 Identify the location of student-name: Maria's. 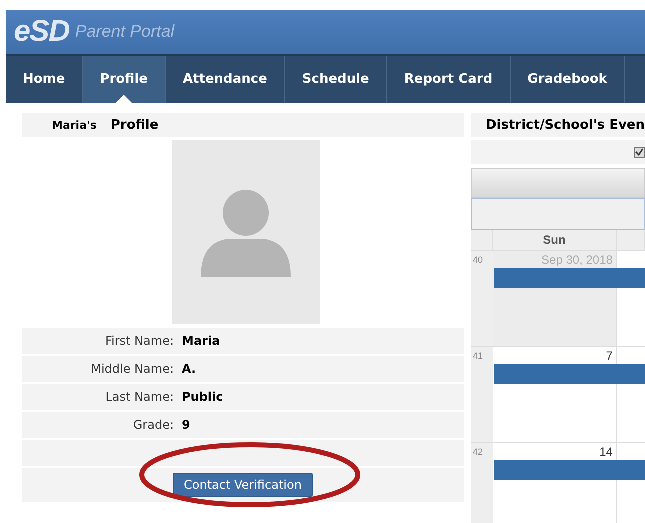
(74, 125).